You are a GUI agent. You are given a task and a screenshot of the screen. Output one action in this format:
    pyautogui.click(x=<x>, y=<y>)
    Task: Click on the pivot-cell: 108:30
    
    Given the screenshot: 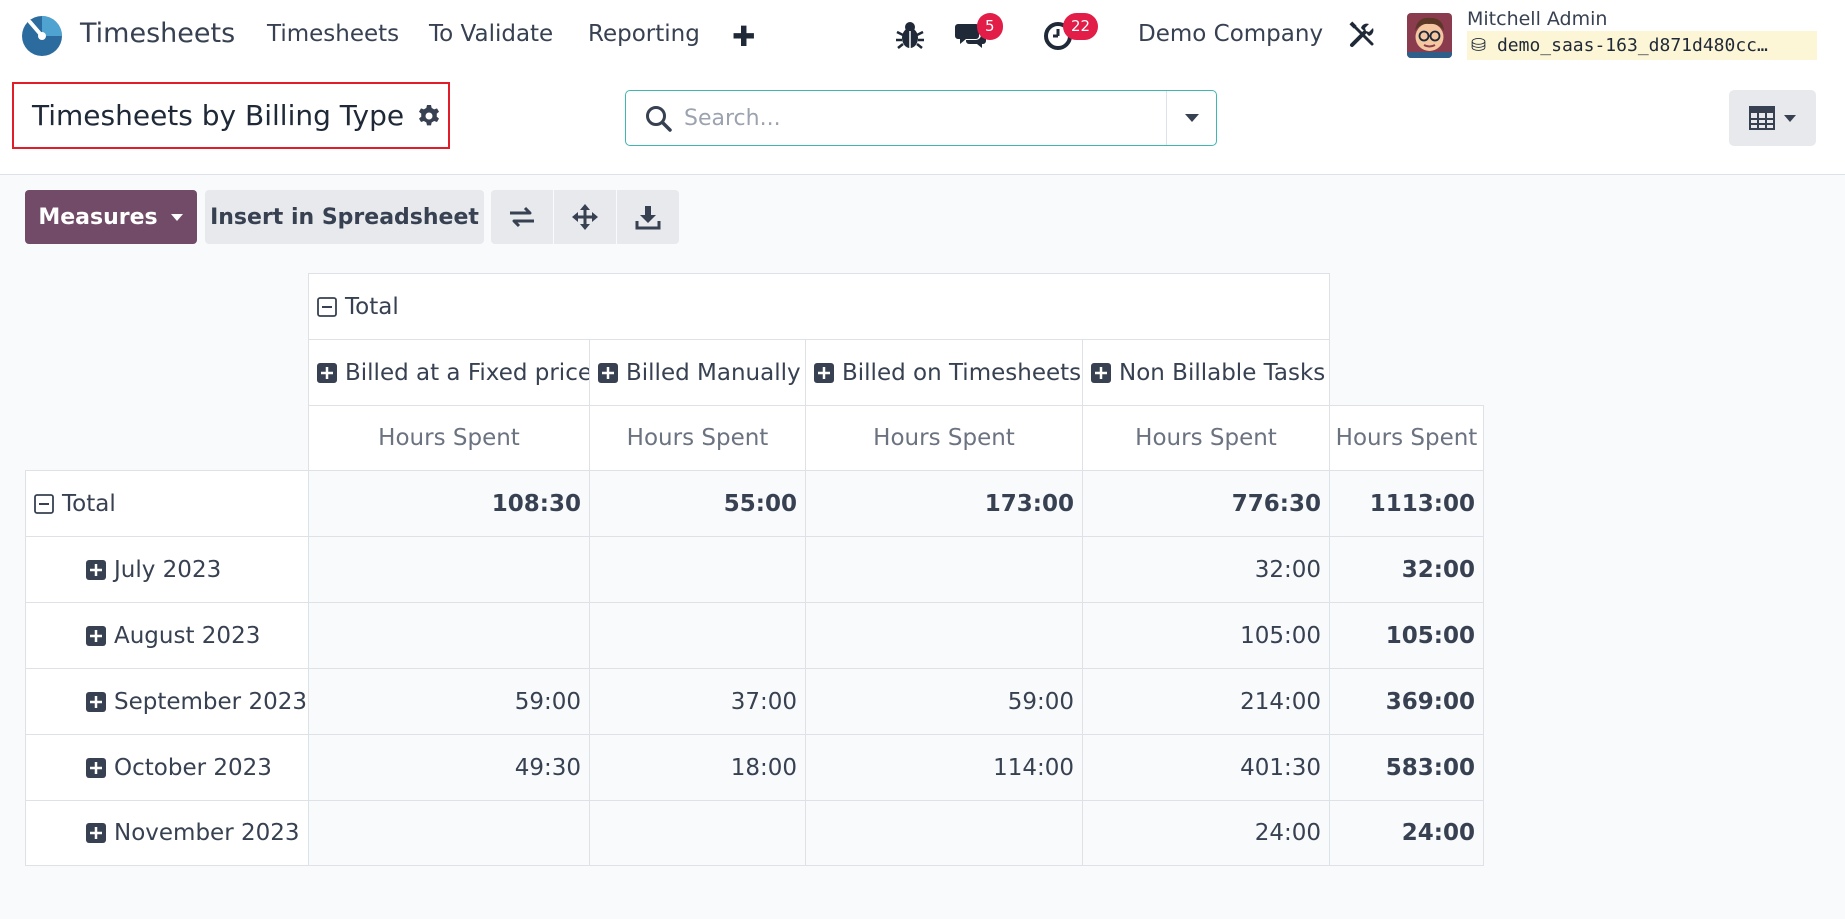 What is the action you would take?
    pyautogui.click(x=449, y=503)
    